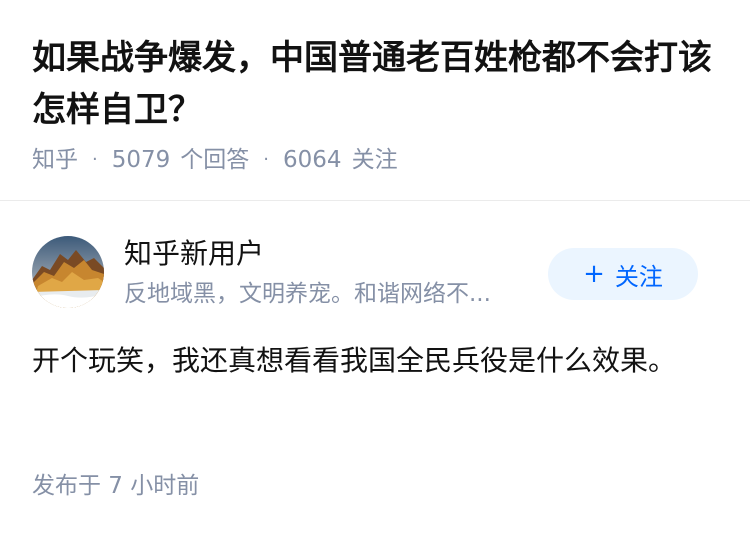 Image resolution: width=750 pixels, height=538 pixels. Describe the element at coordinates (116, 486) in the screenshot. I see `answer-publish-time: 发布于 7 小时前` at that location.